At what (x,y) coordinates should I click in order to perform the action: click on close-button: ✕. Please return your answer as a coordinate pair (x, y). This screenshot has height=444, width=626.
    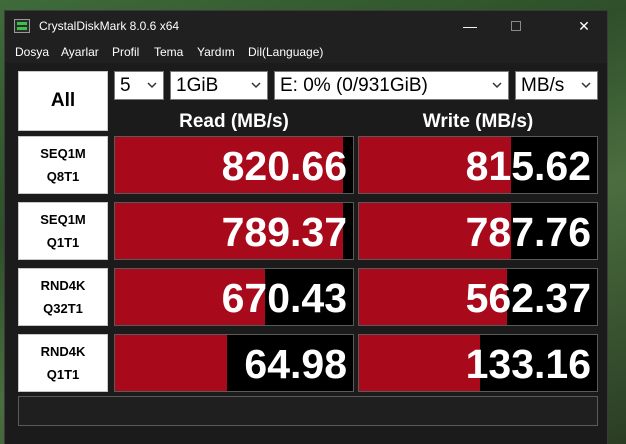
    Looking at the image, I should click on (584, 26).